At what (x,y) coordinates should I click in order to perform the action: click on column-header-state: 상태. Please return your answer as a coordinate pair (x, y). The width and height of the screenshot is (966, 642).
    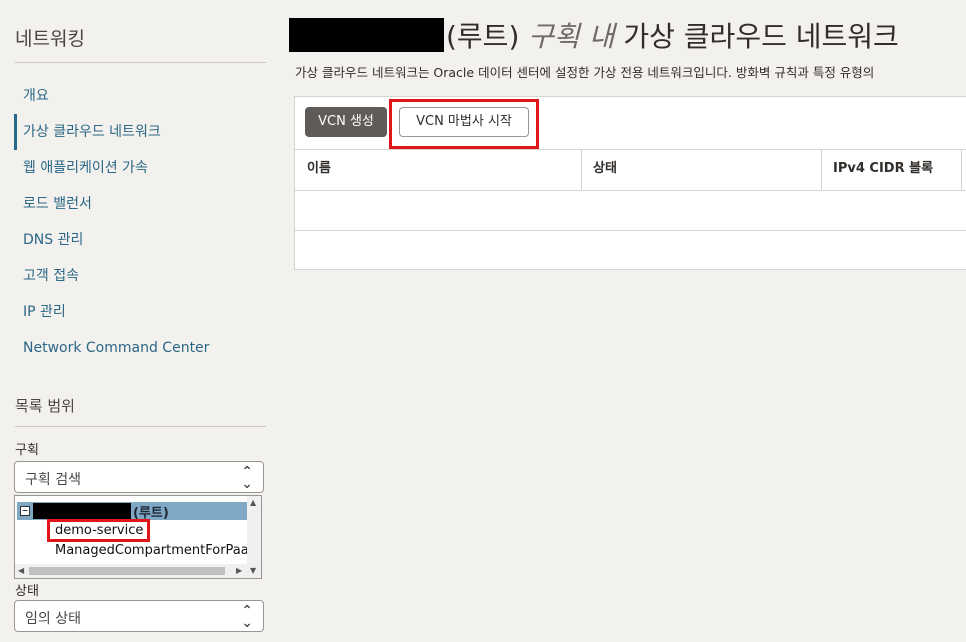
    Looking at the image, I should click on (605, 170).